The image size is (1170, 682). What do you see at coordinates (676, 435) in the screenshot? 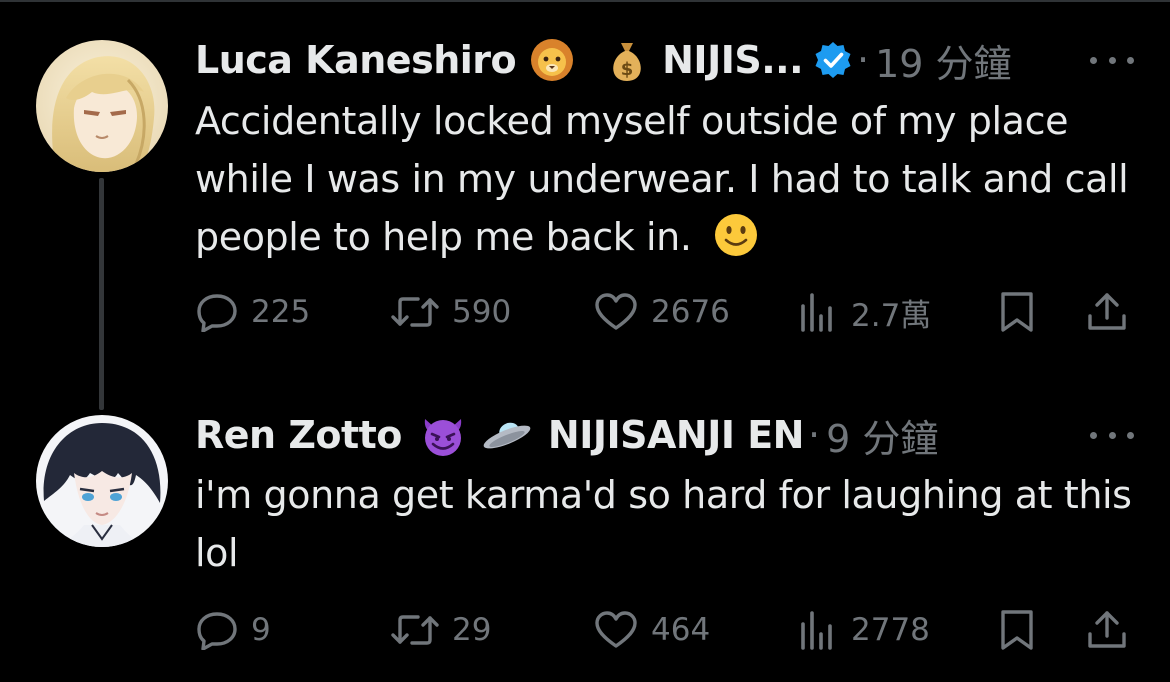
I see `affiliation-name: NIJISANJI EN` at bounding box center [676, 435].